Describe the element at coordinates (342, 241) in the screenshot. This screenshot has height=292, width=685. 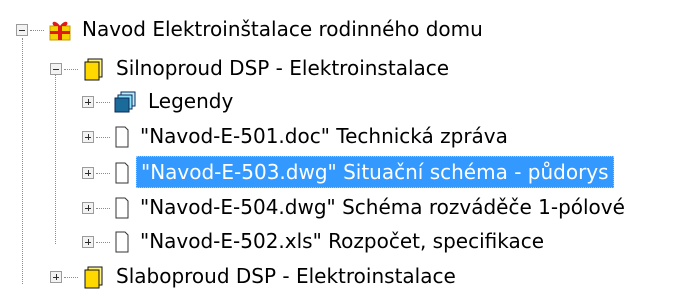
I see `file-label: "Navod-E-502.xls" Rozpočet, specifikace` at that location.